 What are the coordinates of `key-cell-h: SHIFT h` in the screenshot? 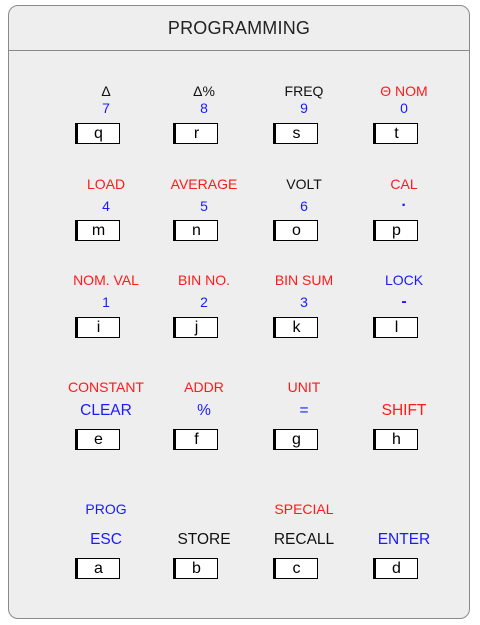 It's located at (404, 414).